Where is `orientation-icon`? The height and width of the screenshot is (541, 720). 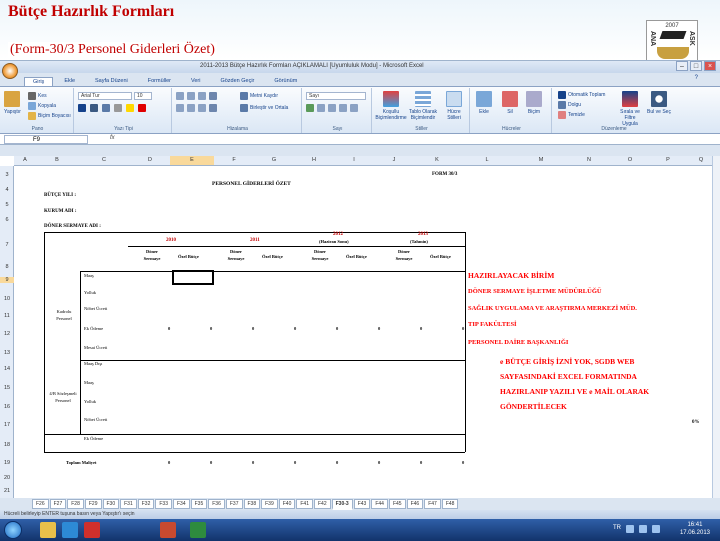 orientation-icon is located at coordinates (213, 96).